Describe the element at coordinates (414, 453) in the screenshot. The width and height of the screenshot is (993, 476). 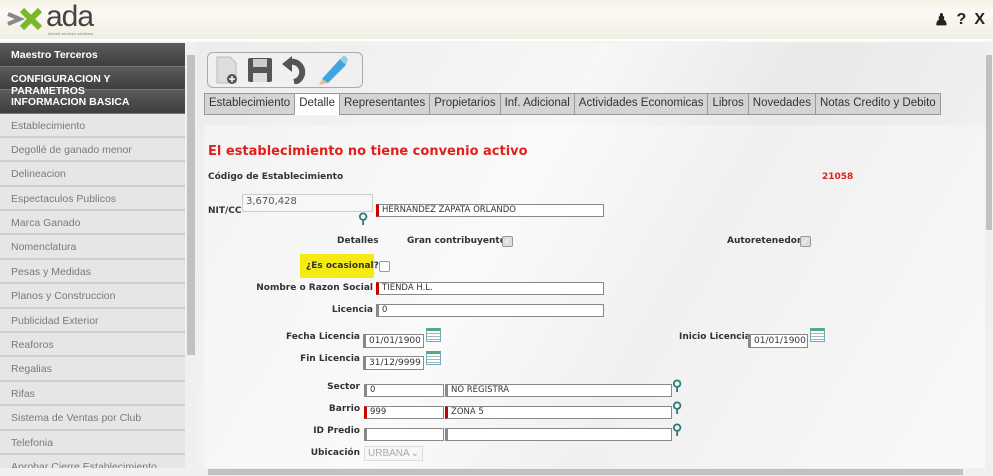
I see `chevron-down-icon: ⌄` at that location.